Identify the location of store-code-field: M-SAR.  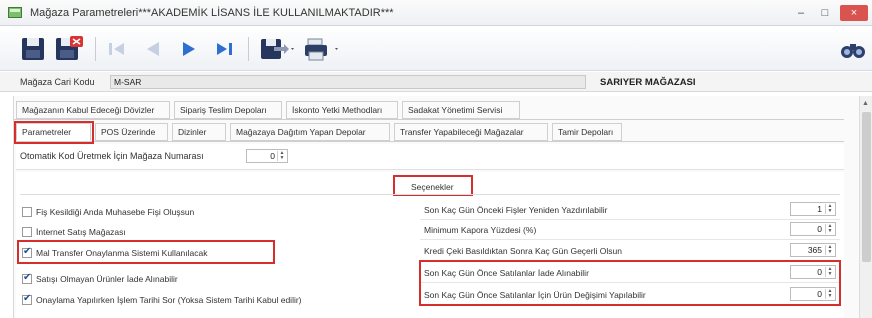
(348, 82).